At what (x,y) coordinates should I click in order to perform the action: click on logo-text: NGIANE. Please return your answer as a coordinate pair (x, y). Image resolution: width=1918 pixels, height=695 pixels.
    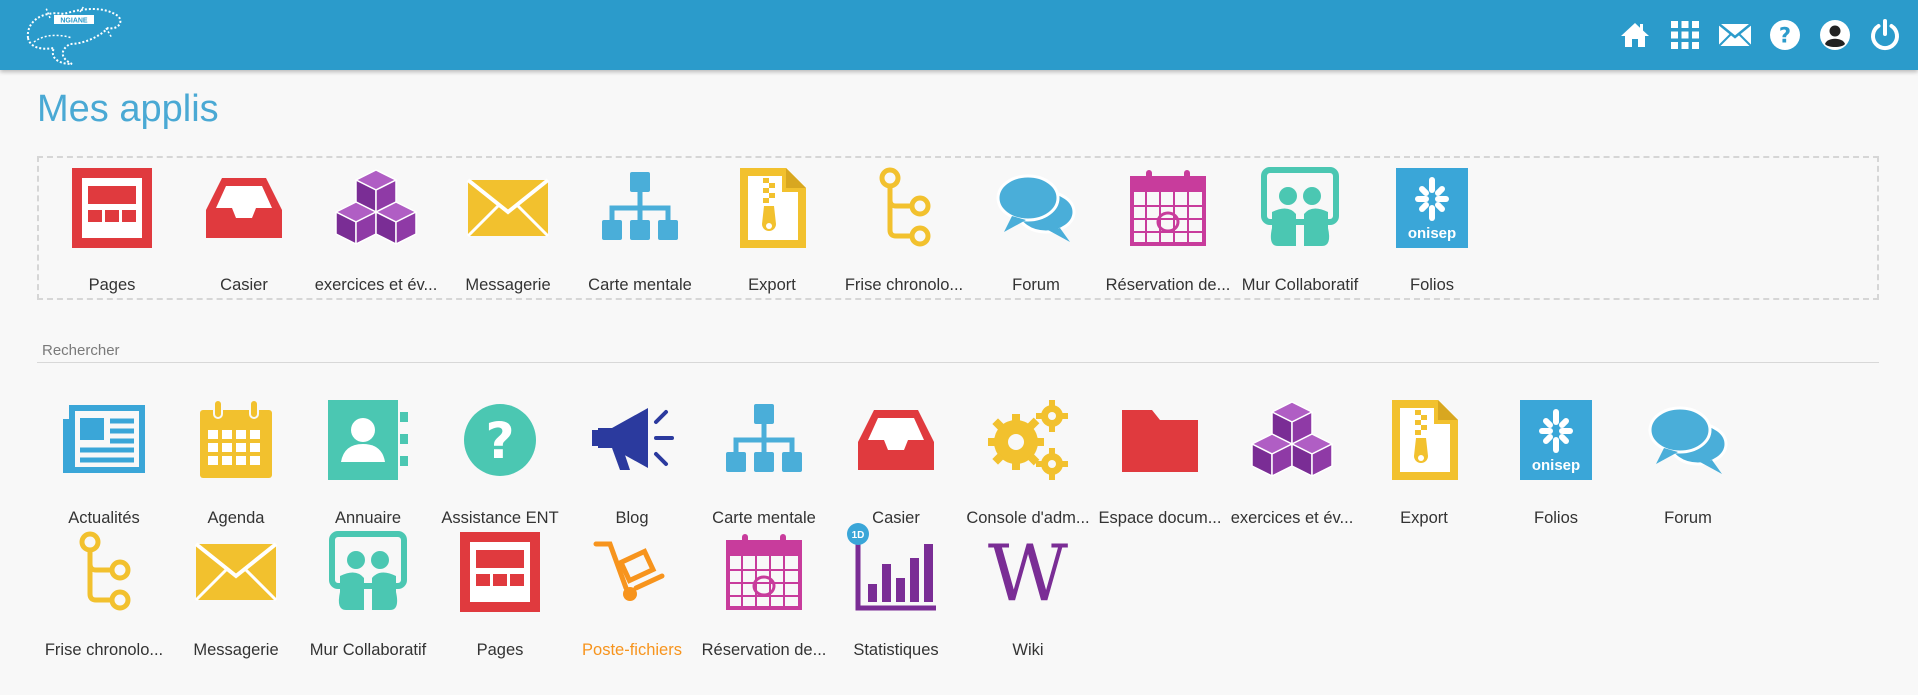
    Looking at the image, I should click on (74, 21).